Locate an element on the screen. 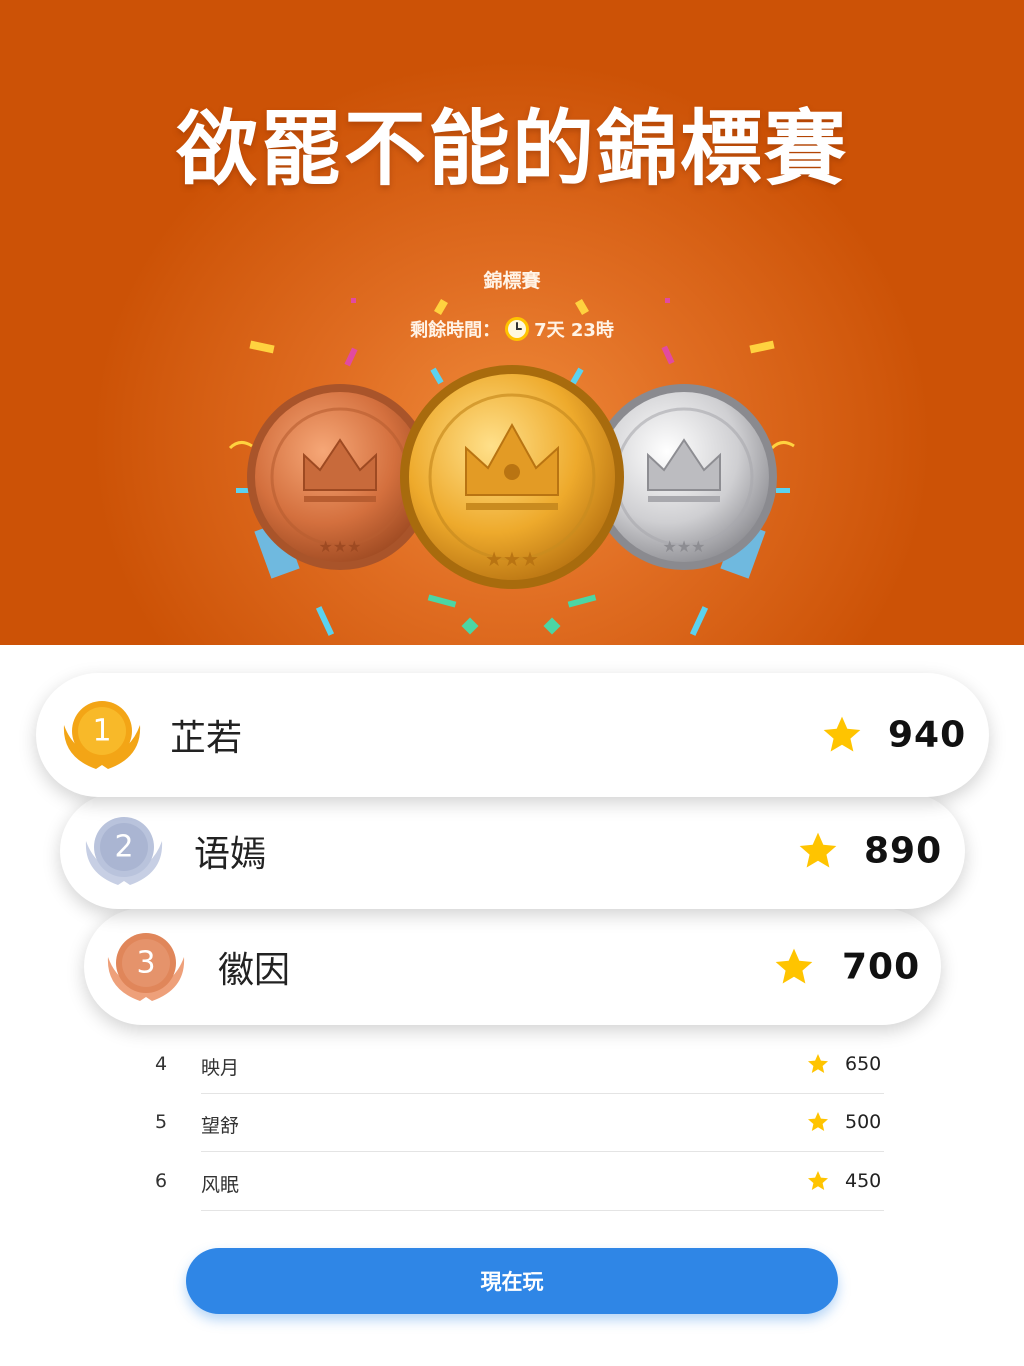 The width and height of the screenshot is (1024, 1366). leaderboard-row: 4 映月 650 is located at coordinates (512, 1065).